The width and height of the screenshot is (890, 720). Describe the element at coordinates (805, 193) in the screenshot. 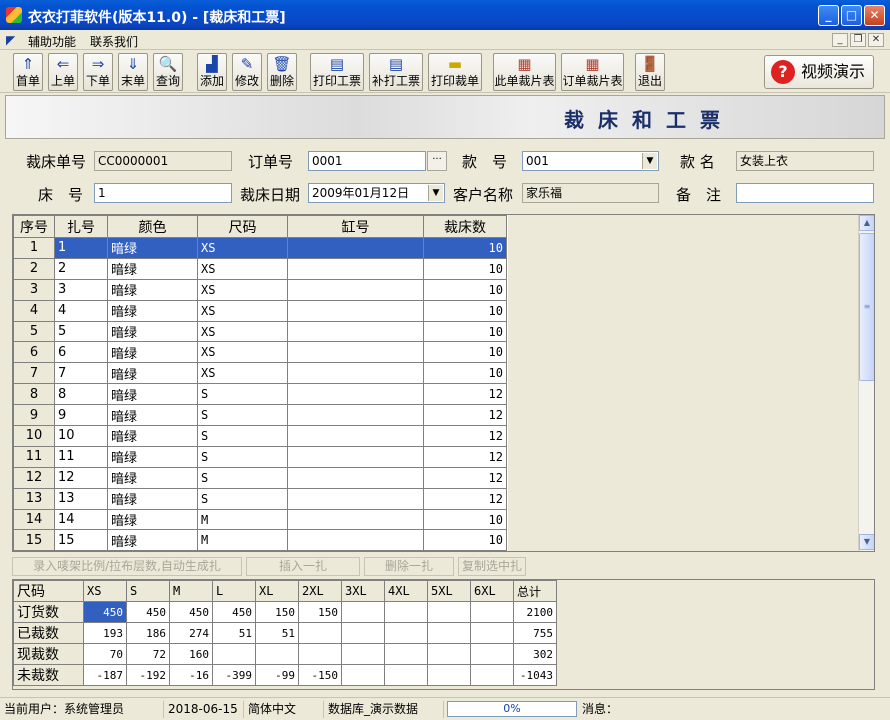

I see `remark-field` at that location.